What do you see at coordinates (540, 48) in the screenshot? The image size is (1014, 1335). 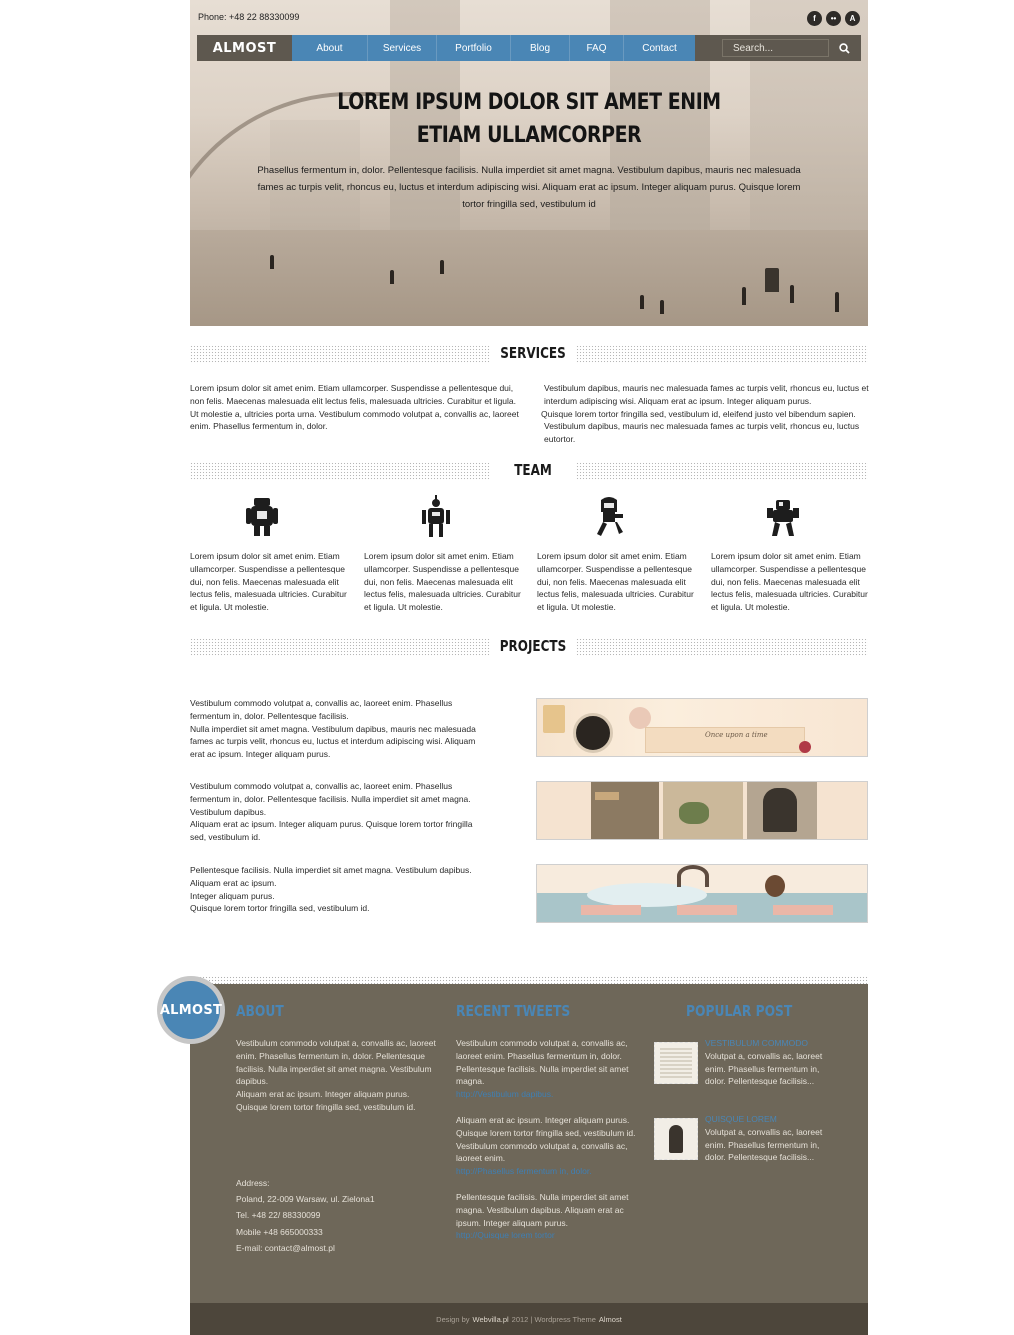 I see `nav-blog: Blog` at bounding box center [540, 48].